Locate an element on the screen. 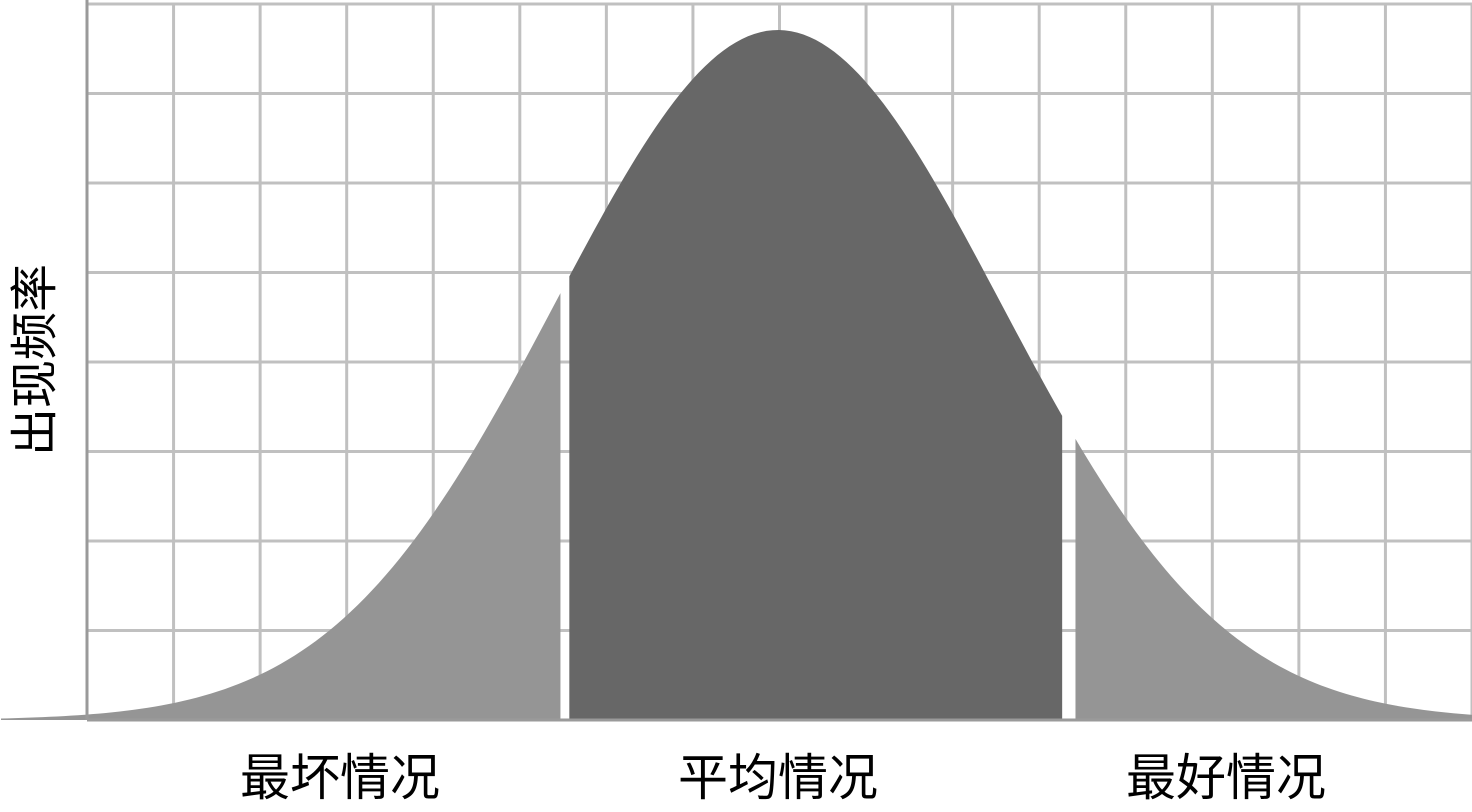 The image size is (1472, 812). category-label-average: 平均情况 is located at coordinates (778, 778).